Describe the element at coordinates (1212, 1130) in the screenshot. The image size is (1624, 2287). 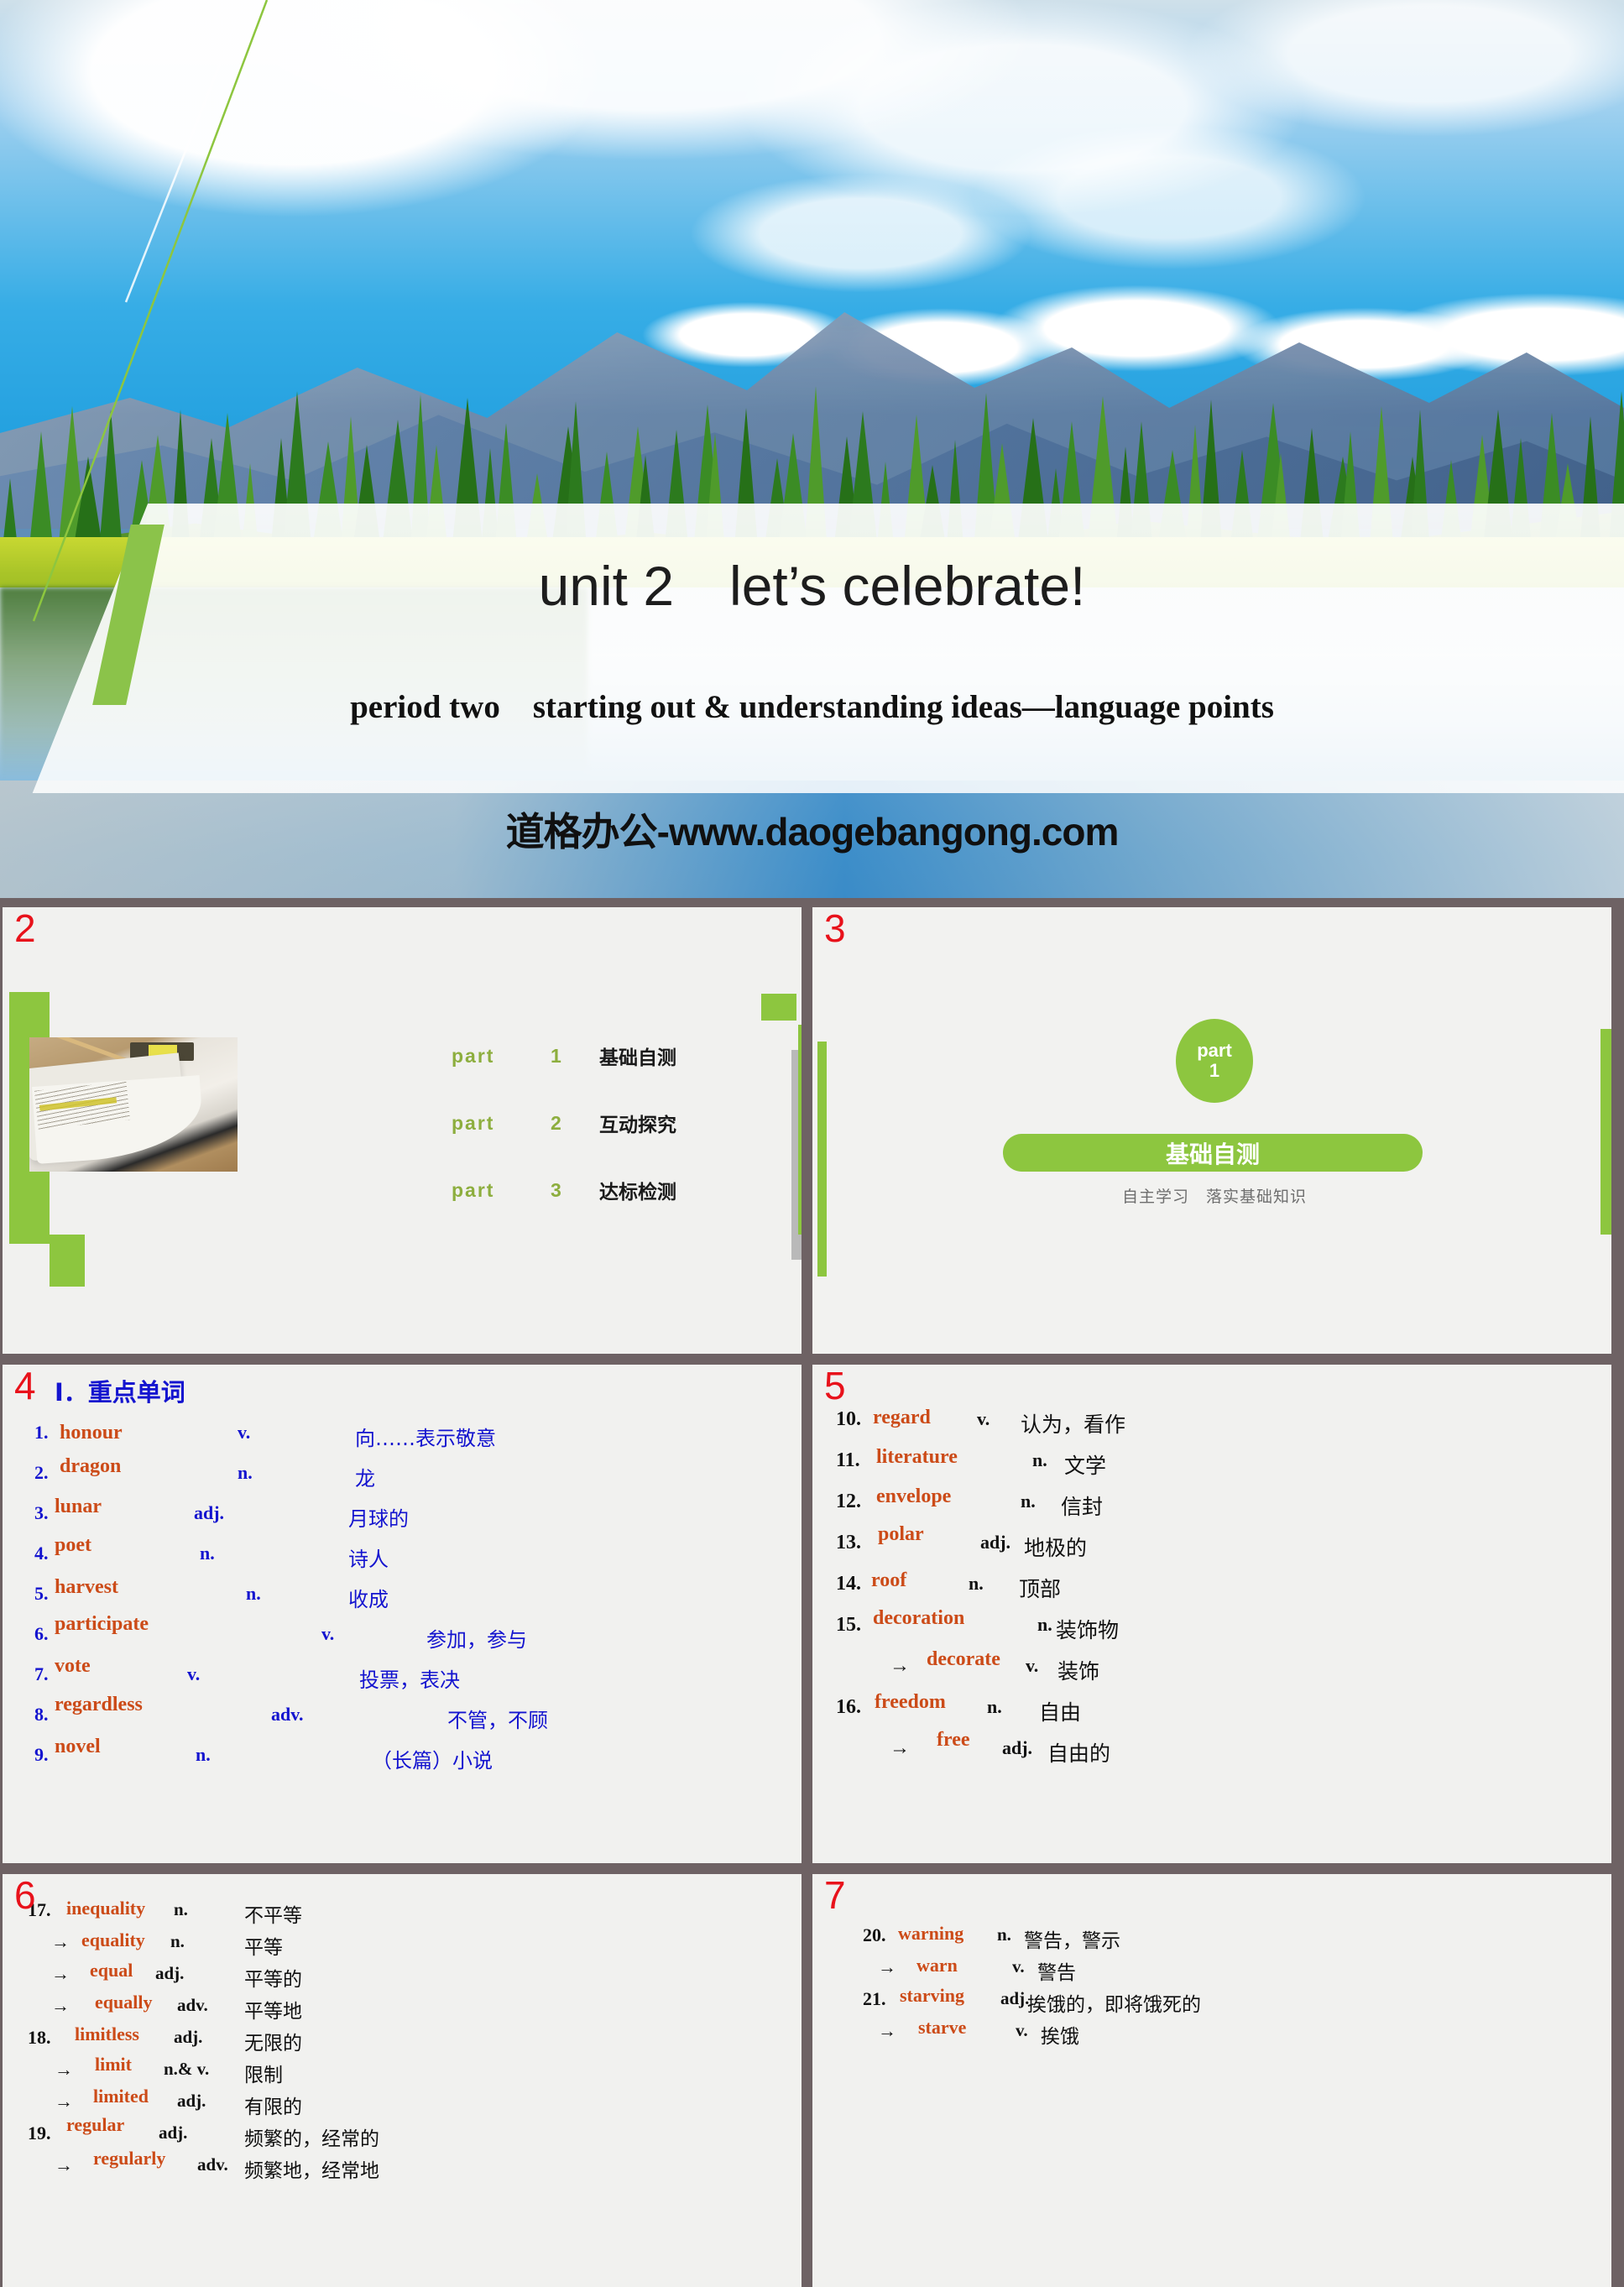
I see `slide-3: 3 part 1 基础自测 自主学习 落实基础知识` at that location.